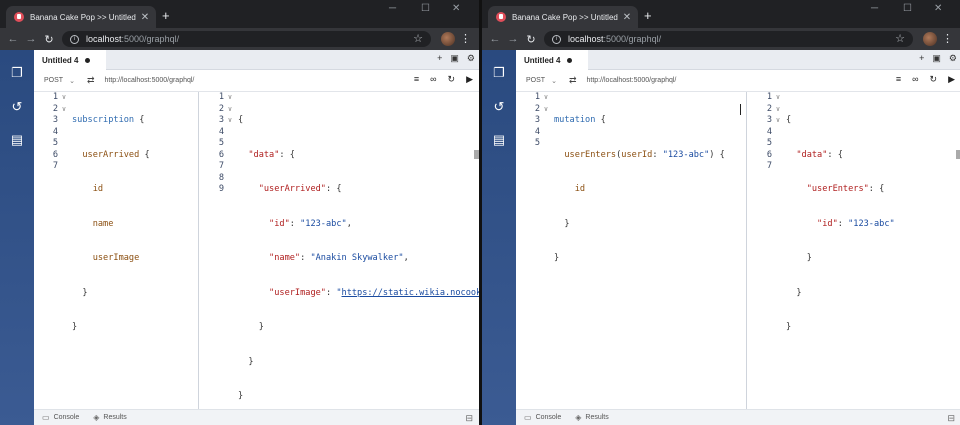 The image size is (960, 425). What do you see at coordinates (60, 60) in the screenshot?
I see `doc-tab-label: Untitled 4` at bounding box center [60, 60].